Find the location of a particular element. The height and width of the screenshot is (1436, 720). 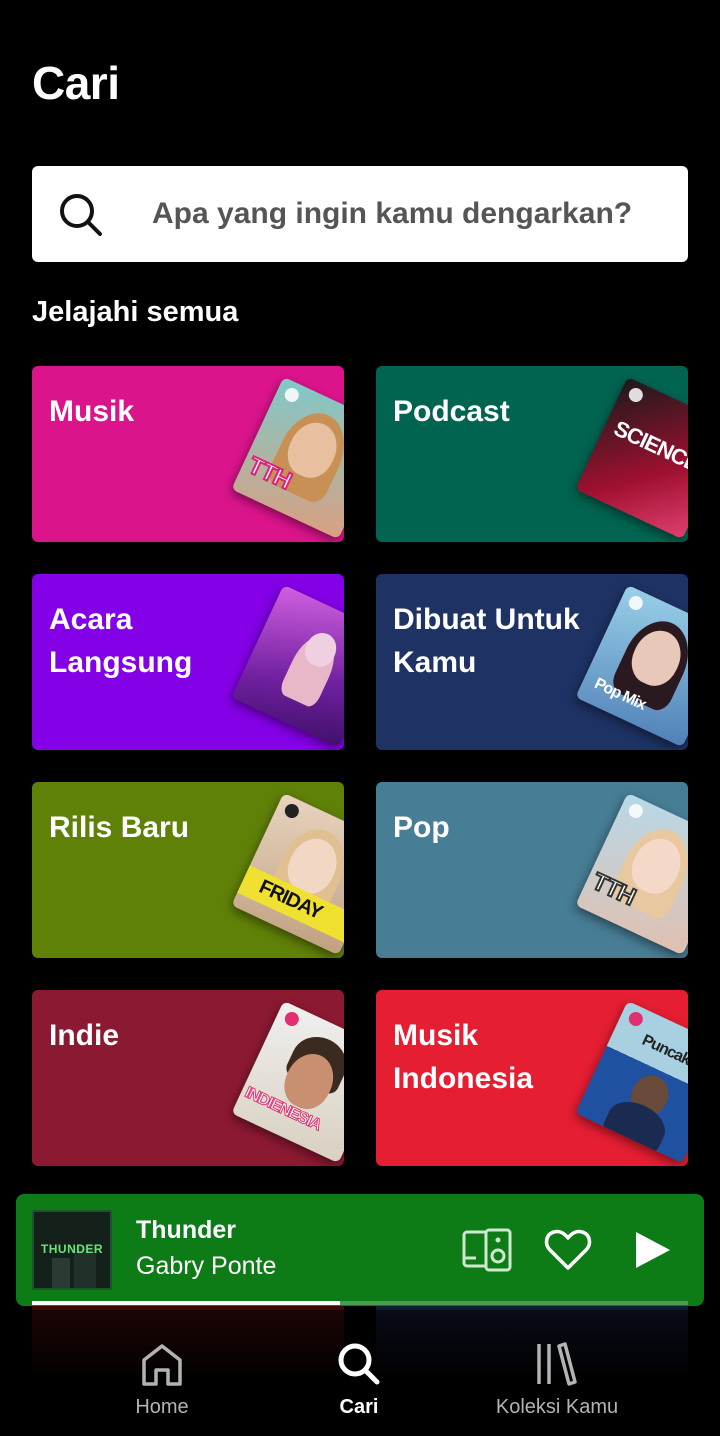

nav-item-home: Home is located at coordinates (162, 1373).